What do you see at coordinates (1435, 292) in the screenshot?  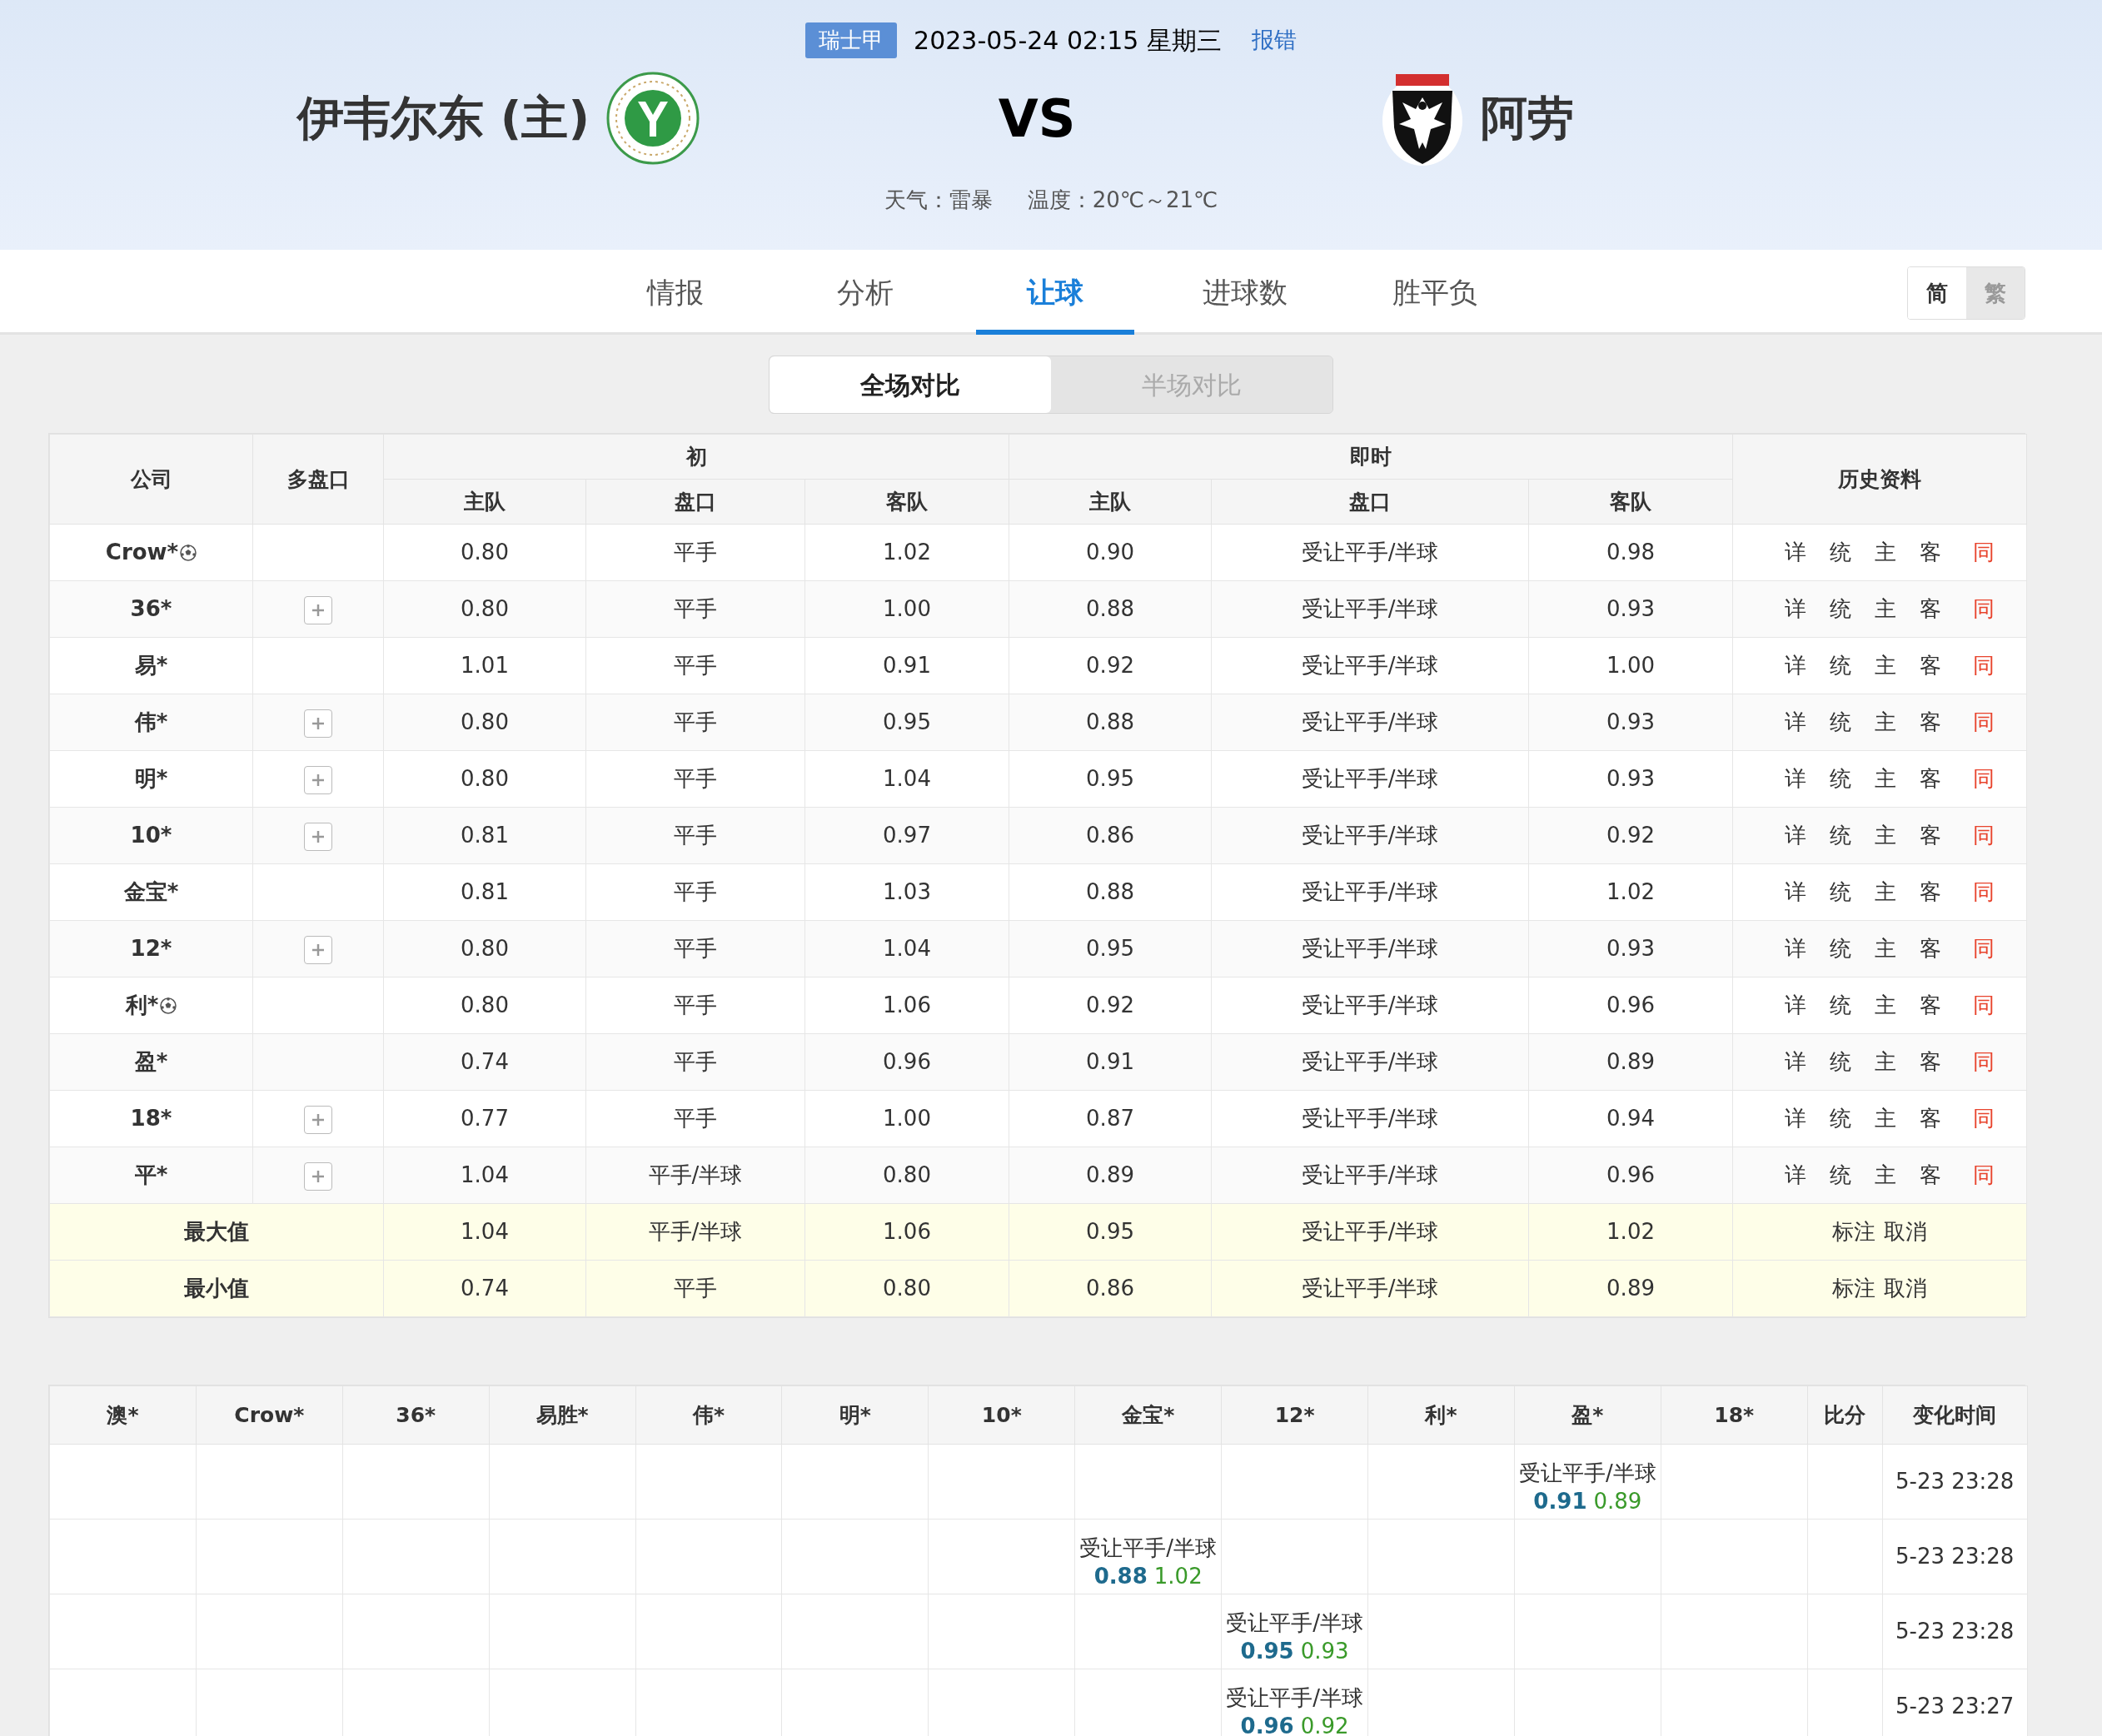 I see `tab: 胜平负` at bounding box center [1435, 292].